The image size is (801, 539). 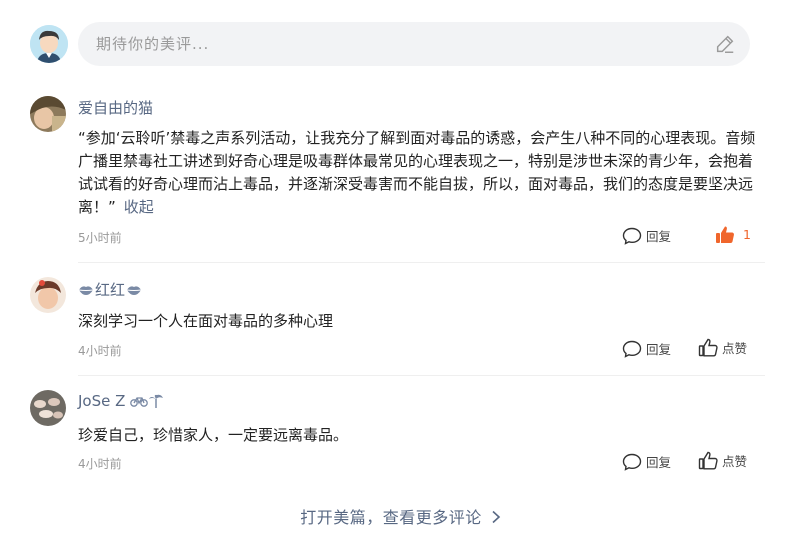 I want to click on commenter-name: JoSe Z, so click(x=102, y=401).